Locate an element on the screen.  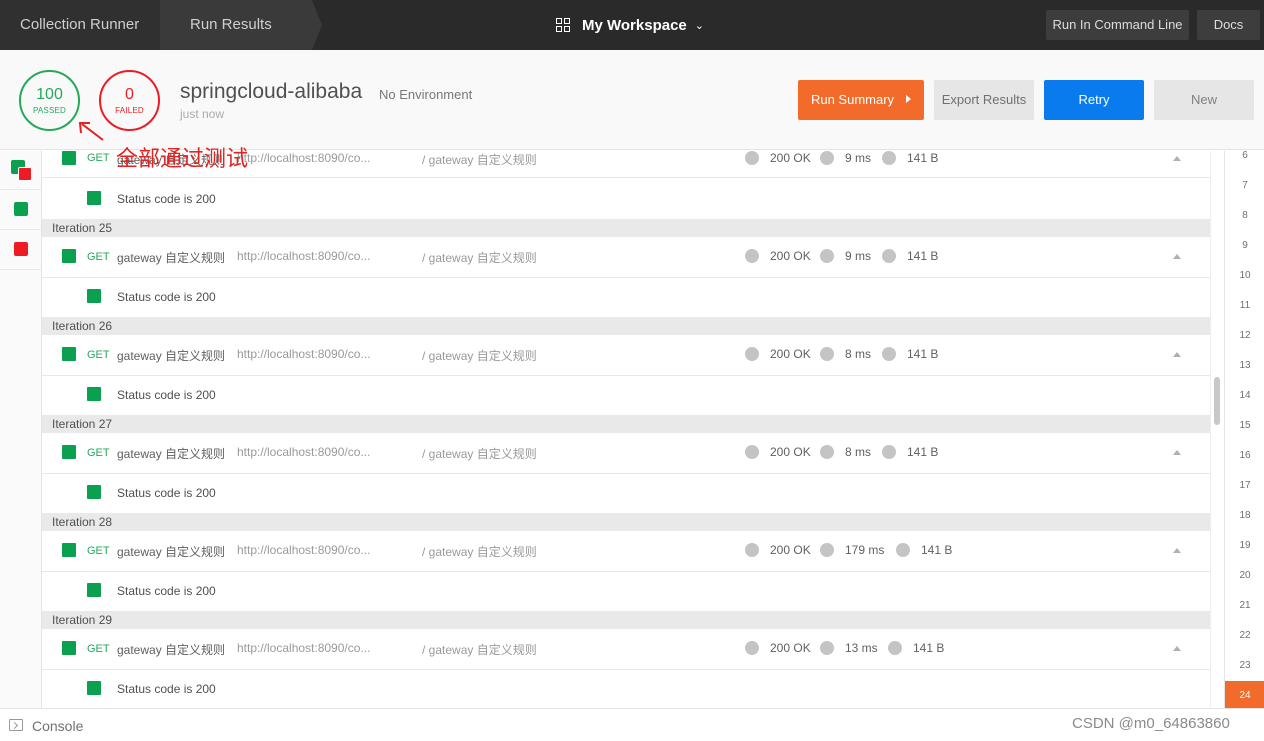
iteration-index-list: 6 7 8 9 10 11 12 13 14 15 16 17 18 19 20 21 22 23 24 is located at coordinates (1244, 429).